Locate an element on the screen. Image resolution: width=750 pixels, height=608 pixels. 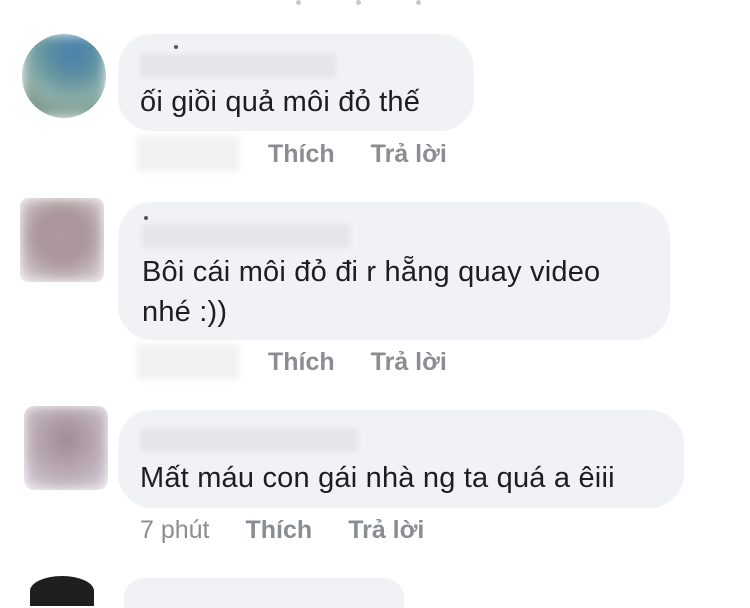
comment-text: ối giồi quả môi đỏ thế is located at coordinates (280, 102).